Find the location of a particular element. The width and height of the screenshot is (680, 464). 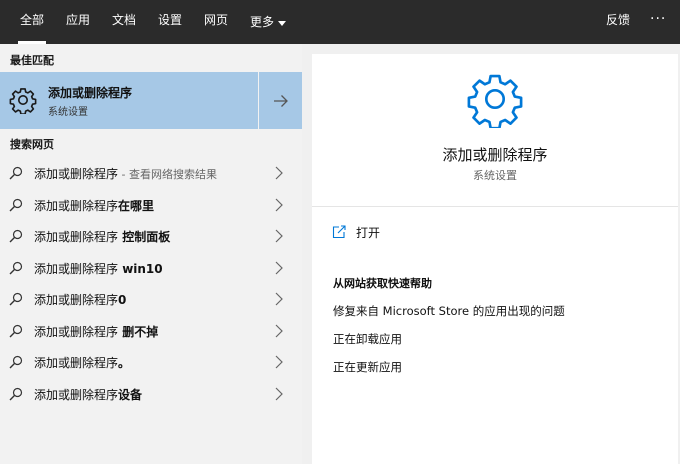

web-result-item: 添加或删除程序设备 is located at coordinates (151, 394).